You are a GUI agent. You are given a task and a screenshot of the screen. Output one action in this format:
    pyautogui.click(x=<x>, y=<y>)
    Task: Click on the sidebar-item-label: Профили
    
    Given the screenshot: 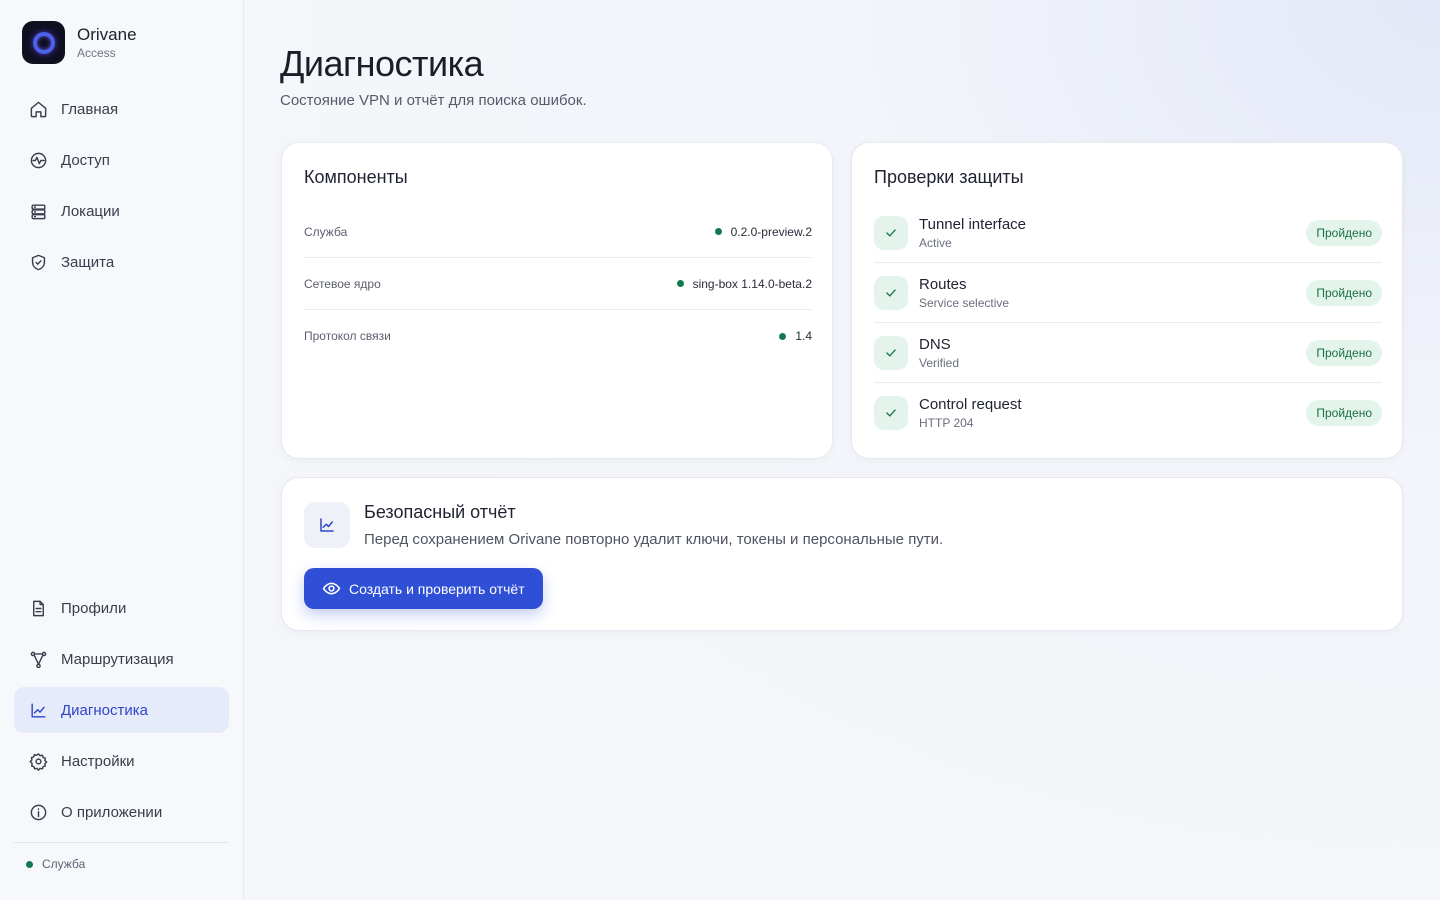 What is the action you would take?
    pyautogui.click(x=94, y=608)
    